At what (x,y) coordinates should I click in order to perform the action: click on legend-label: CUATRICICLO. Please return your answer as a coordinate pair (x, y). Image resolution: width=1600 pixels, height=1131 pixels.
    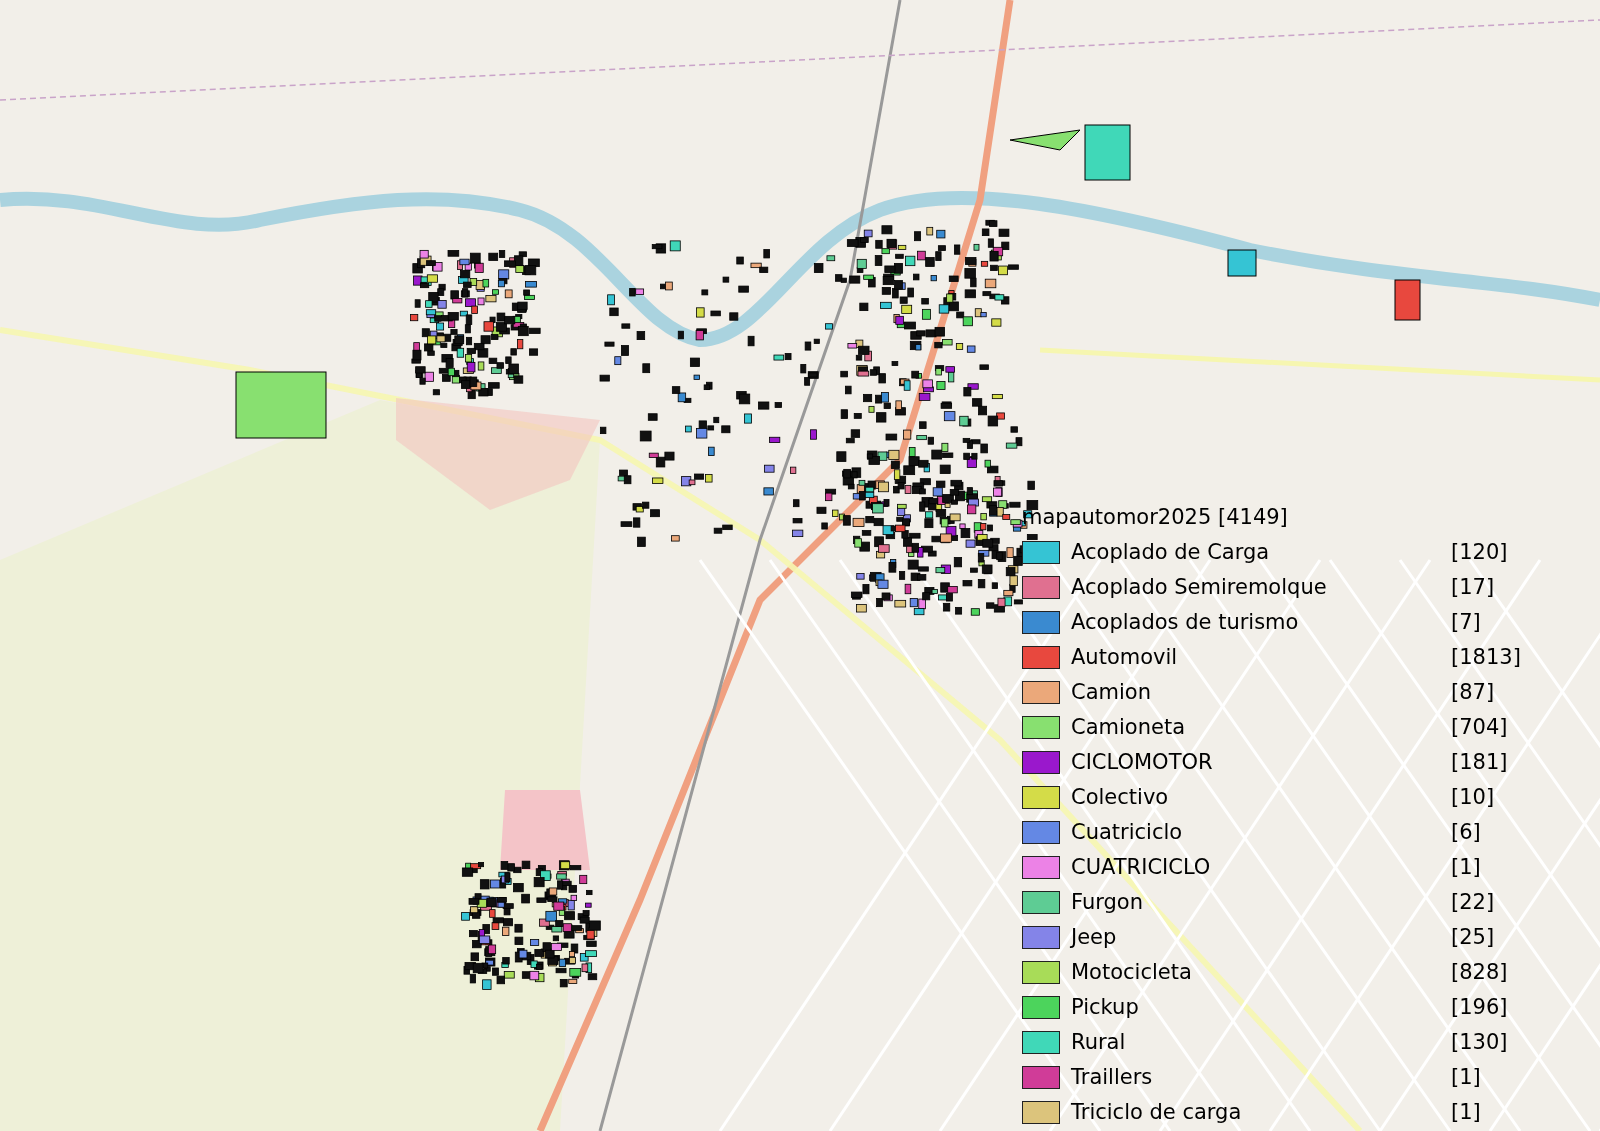
    Looking at the image, I should click on (1141, 867).